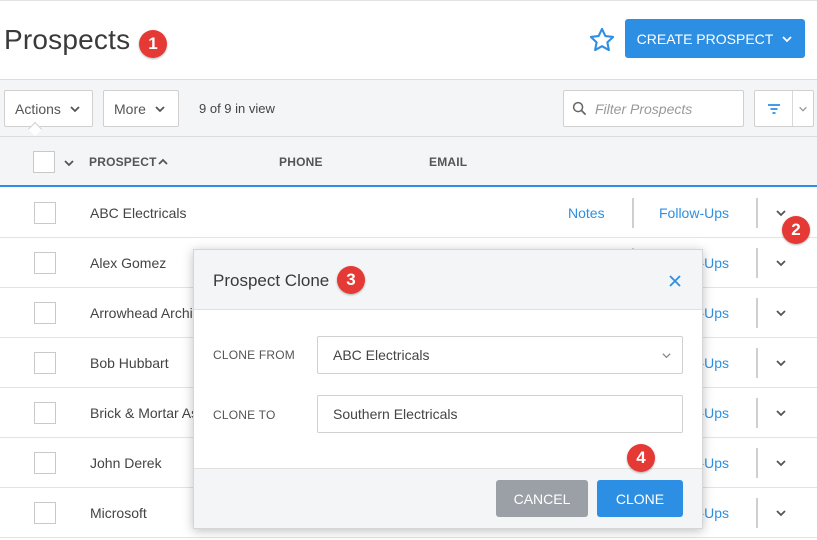 The image size is (817, 540). Describe the element at coordinates (237, 108) in the screenshot. I see `view-count: 9 of 9 in view` at that location.